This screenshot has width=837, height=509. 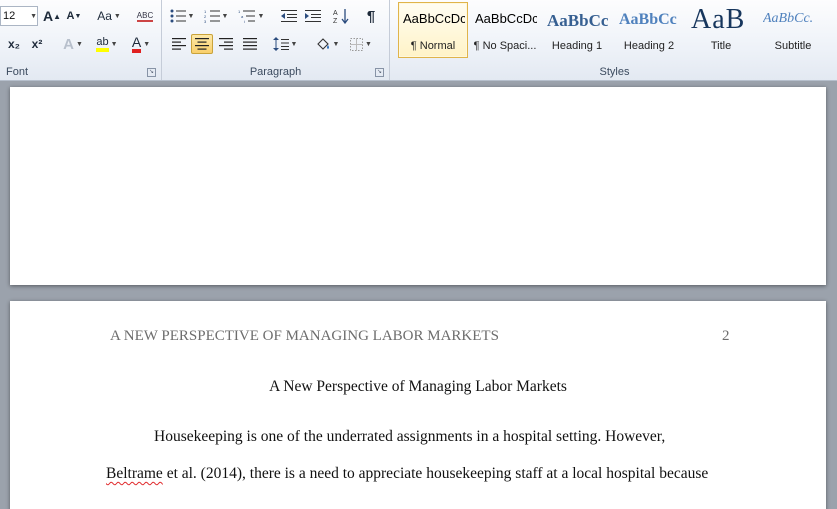 I want to click on style-name: ¶ Normal, so click(x=433, y=46).